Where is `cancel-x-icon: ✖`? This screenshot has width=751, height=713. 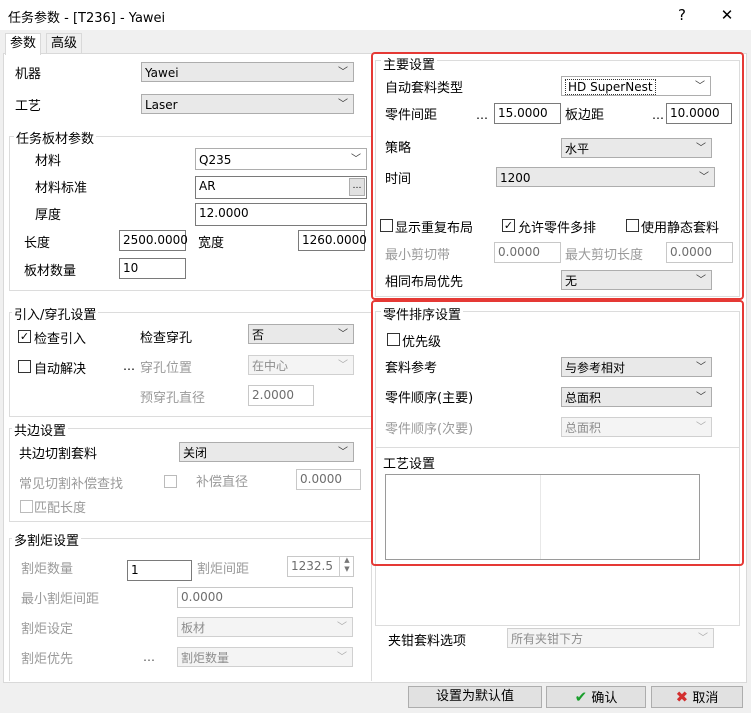 cancel-x-icon: ✖ is located at coordinates (682, 697).